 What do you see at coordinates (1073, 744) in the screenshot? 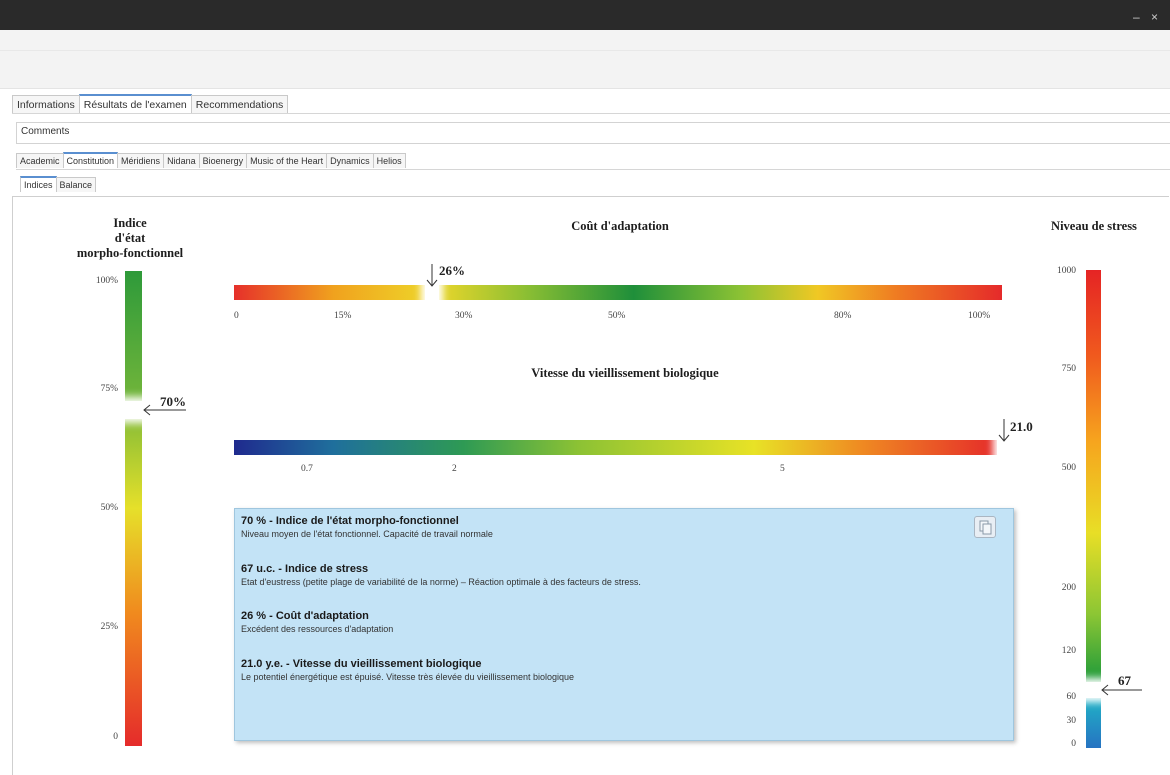
I see `stress-tick-0: 0` at bounding box center [1073, 744].